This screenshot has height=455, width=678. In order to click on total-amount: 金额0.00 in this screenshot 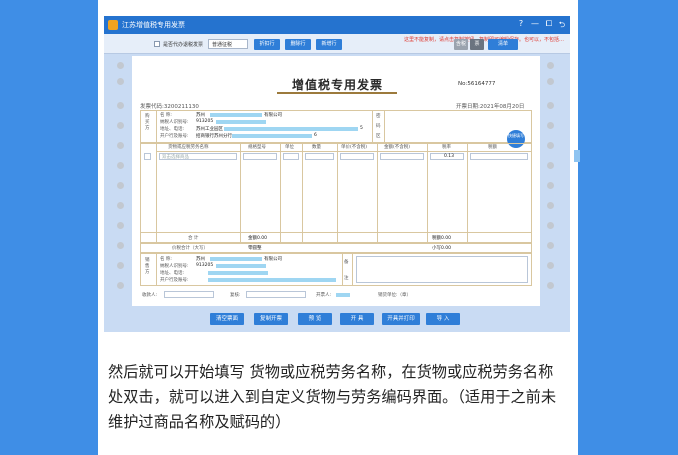, I will do `click(258, 238)`.